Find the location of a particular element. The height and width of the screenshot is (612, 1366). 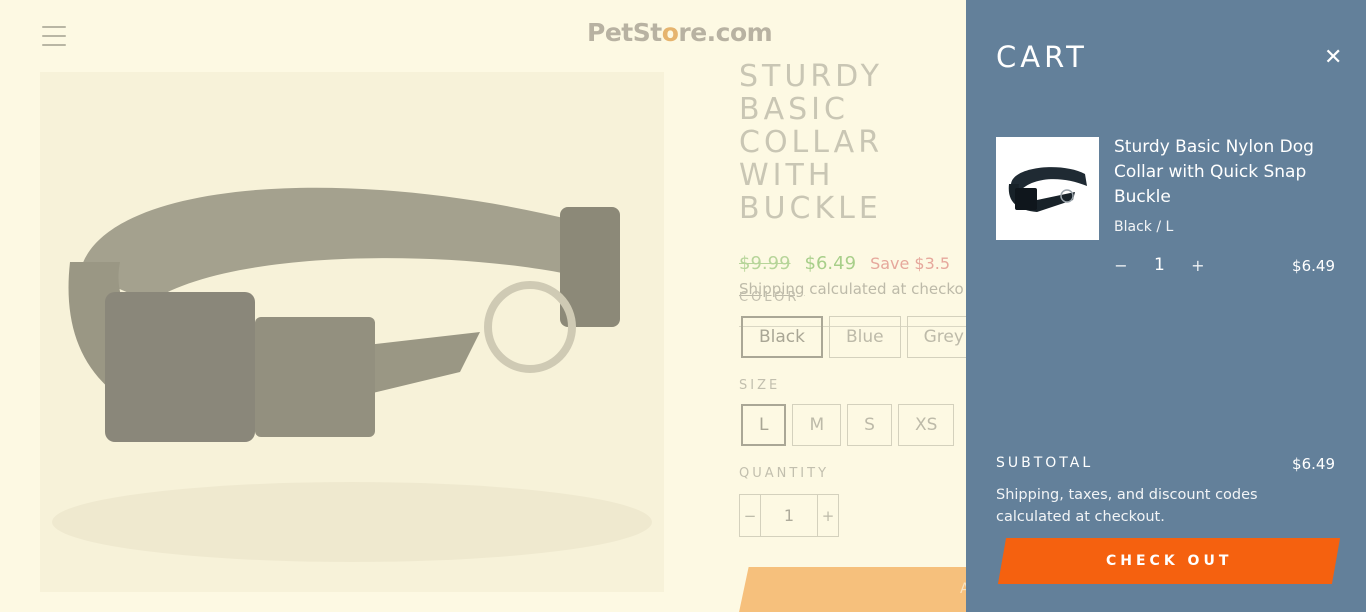

color-options: Black Blue Grey is located at coordinates (861, 337).